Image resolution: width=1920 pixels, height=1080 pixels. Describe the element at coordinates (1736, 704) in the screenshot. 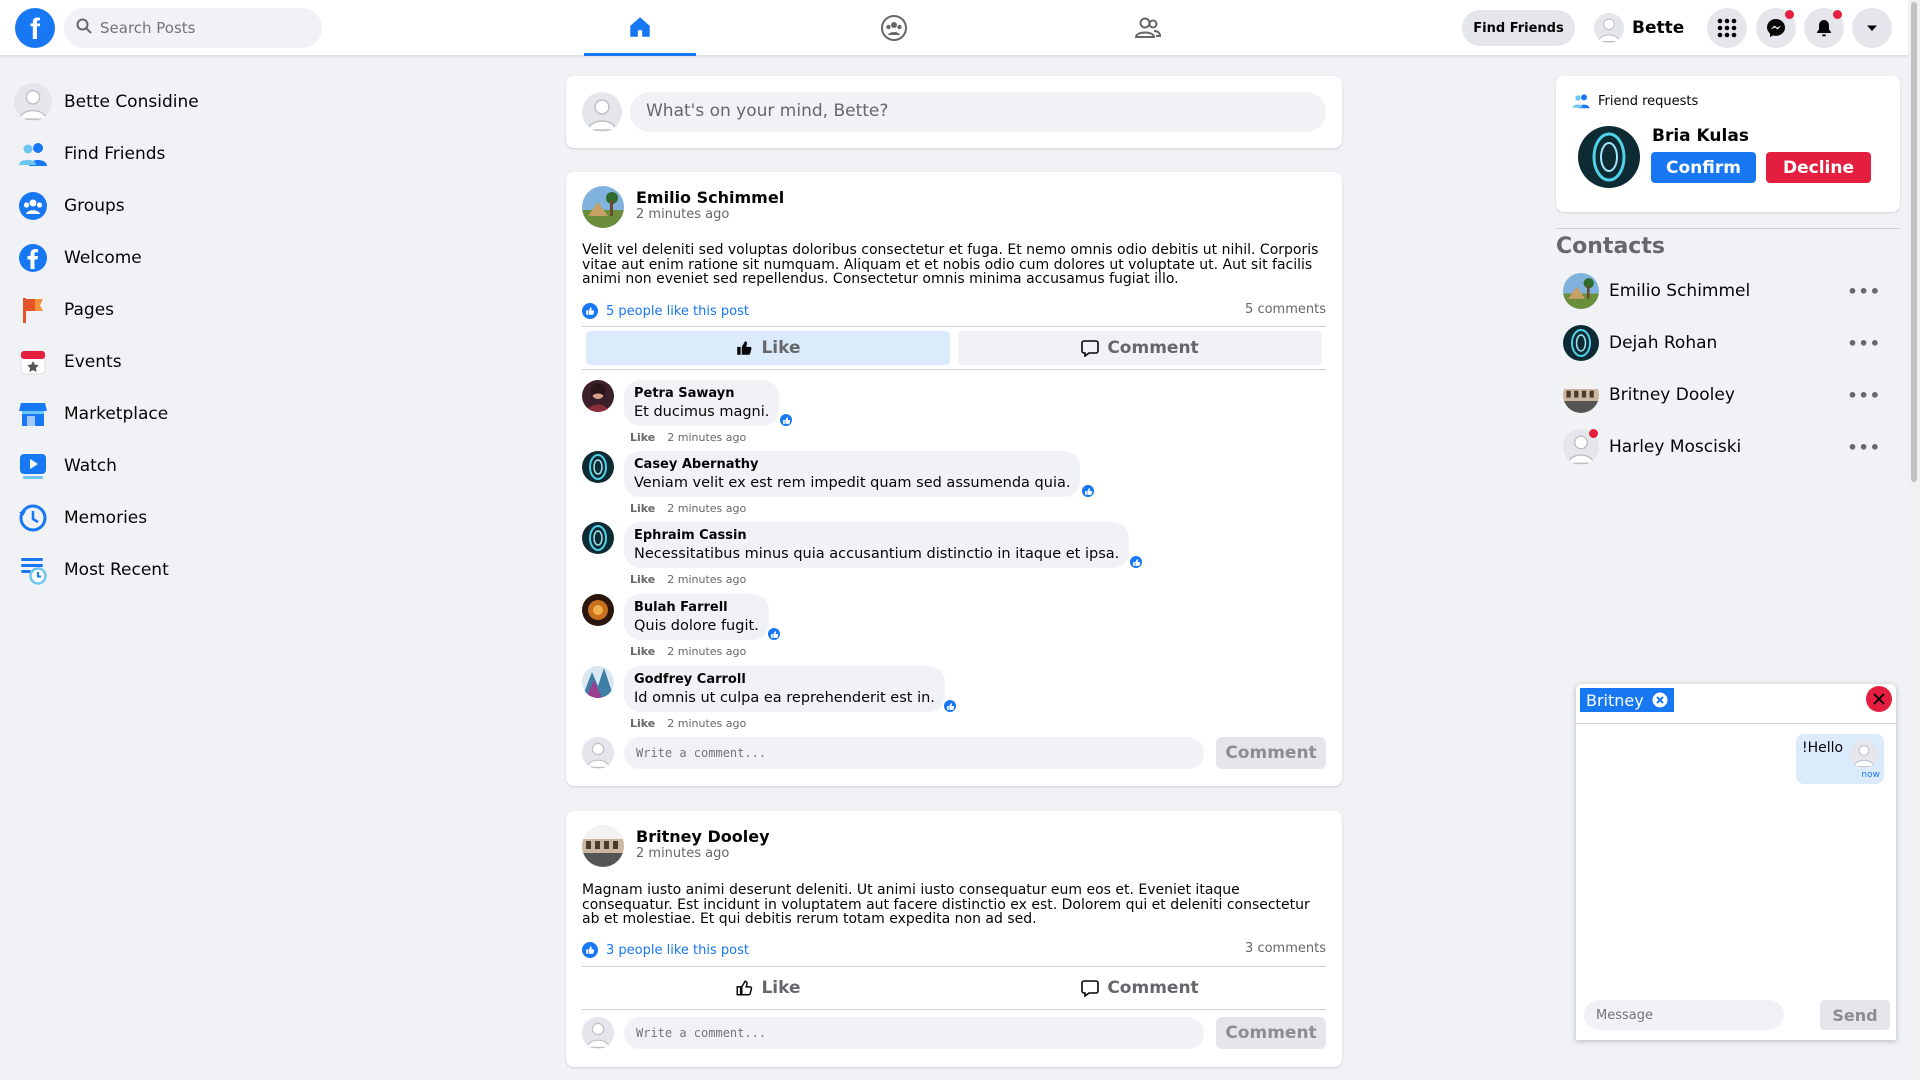

I see `chat-header: Britney` at that location.